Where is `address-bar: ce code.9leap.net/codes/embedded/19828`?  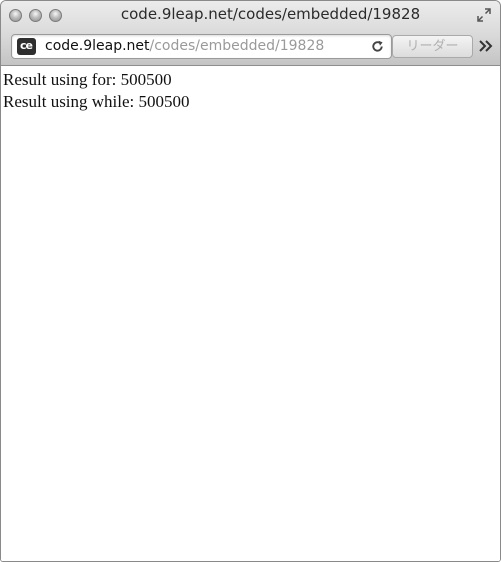 address-bar: ce code.9leap.net/codes/embedded/19828 is located at coordinates (201, 46).